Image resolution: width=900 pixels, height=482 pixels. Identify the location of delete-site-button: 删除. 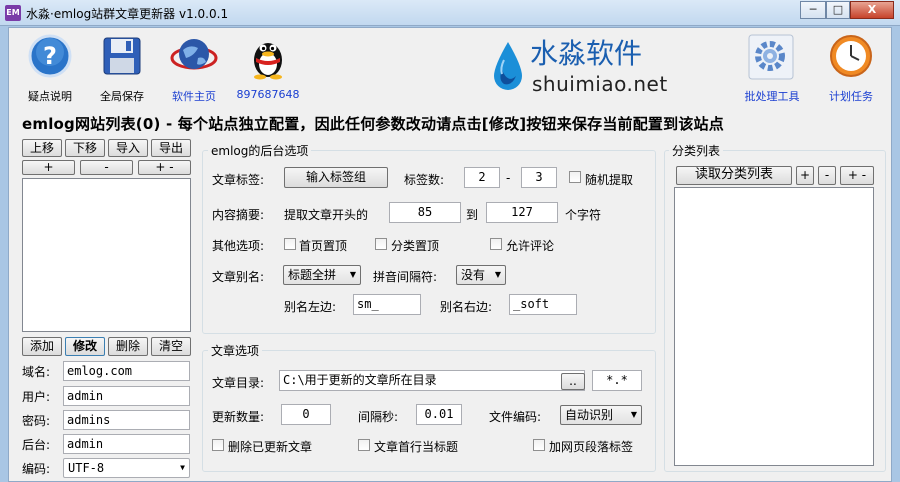
(128, 346).